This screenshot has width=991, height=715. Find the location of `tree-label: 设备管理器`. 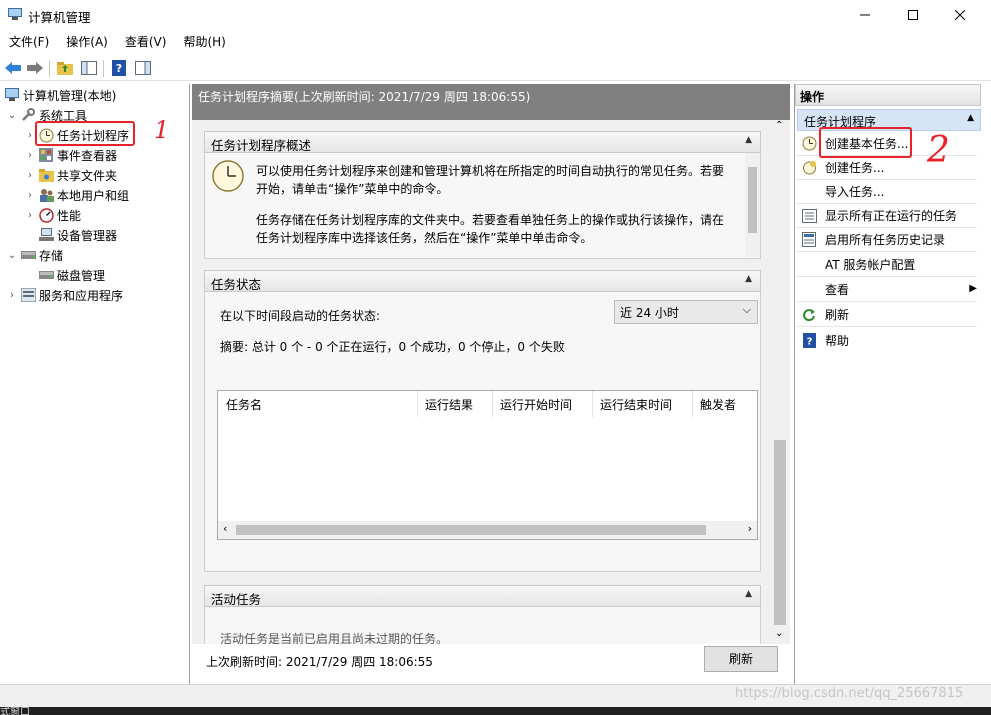

tree-label: 设备管理器 is located at coordinates (87, 235).